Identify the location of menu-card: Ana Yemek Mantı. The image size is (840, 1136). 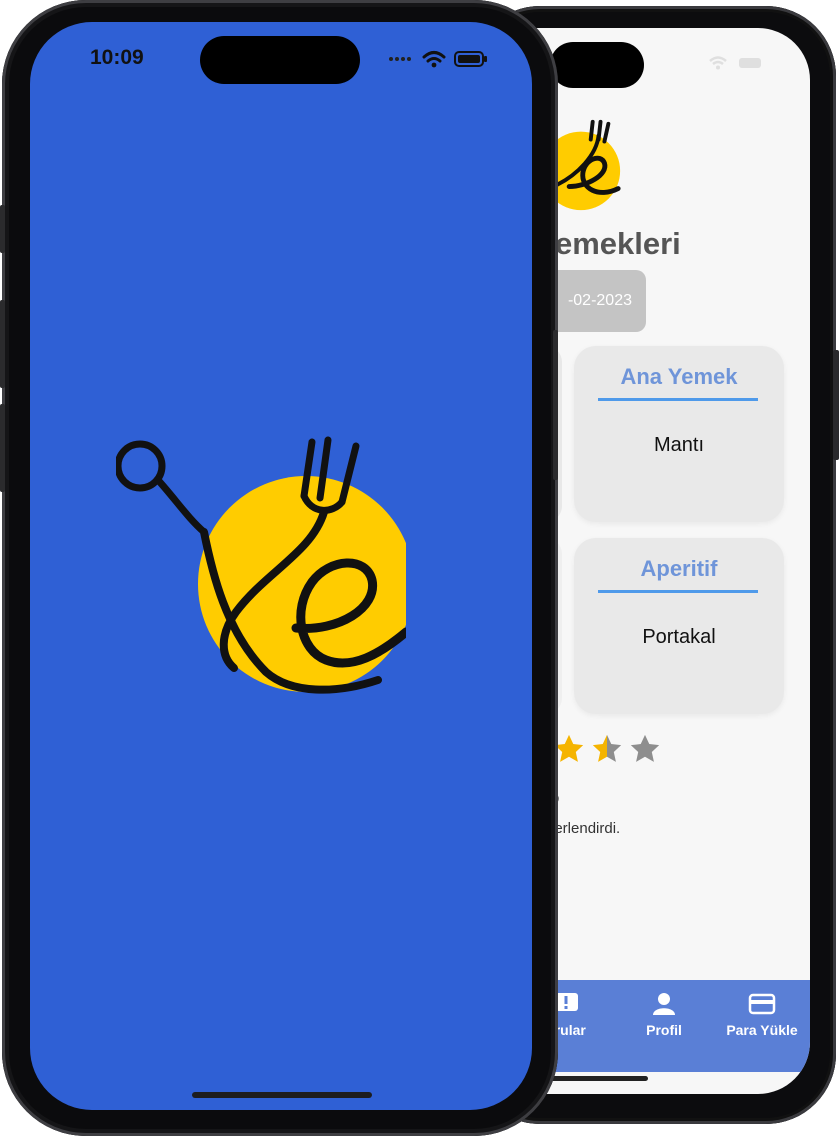
(679, 434).